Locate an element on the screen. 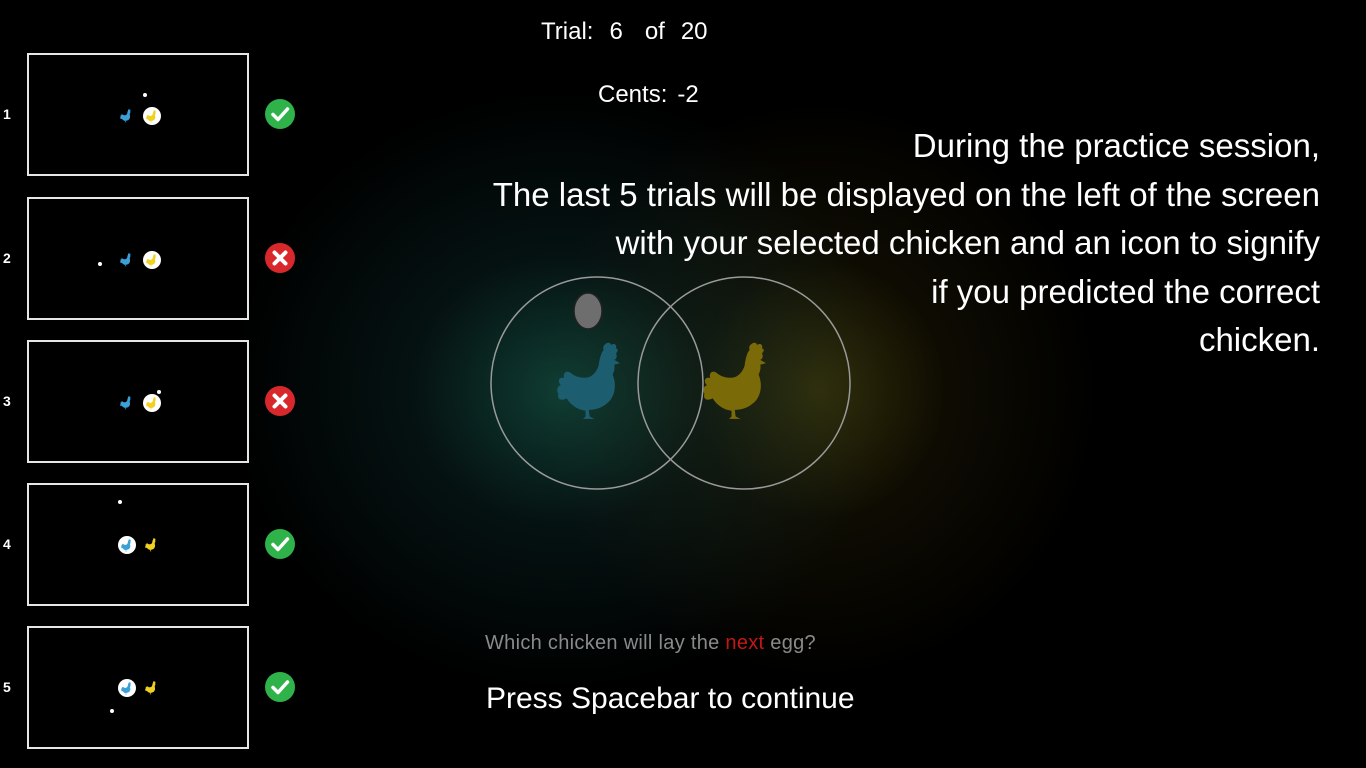  history-row-number: 1 is located at coordinates (7, 114).